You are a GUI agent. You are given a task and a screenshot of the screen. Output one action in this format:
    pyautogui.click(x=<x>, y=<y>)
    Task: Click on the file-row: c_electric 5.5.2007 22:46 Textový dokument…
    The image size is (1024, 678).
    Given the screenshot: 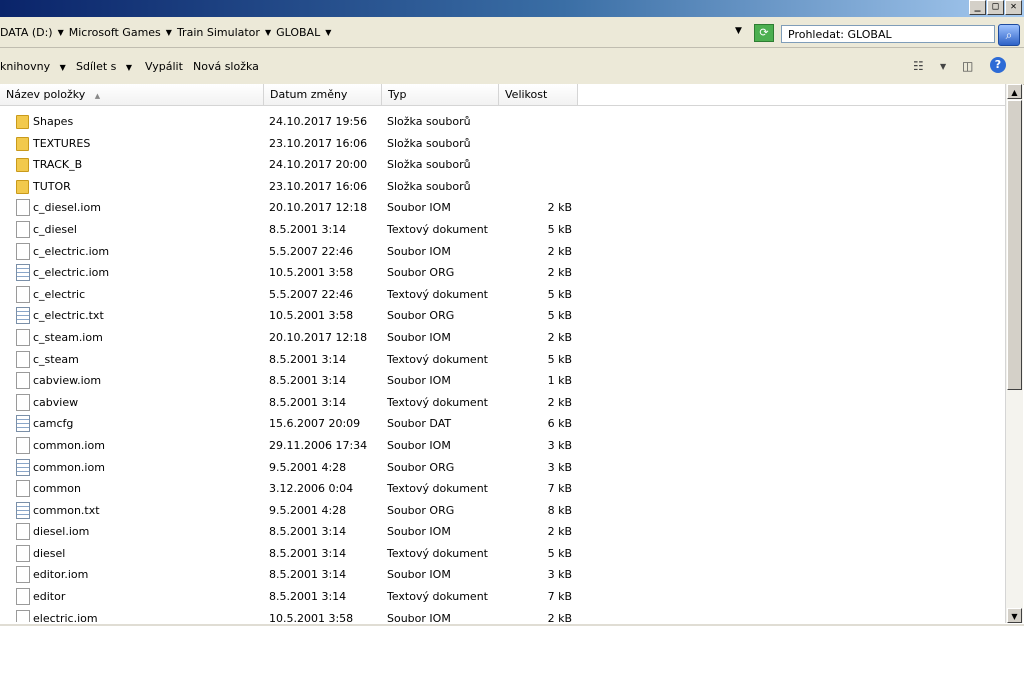 What is the action you would take?
    pyautogui.click(x=502, y=295)
    